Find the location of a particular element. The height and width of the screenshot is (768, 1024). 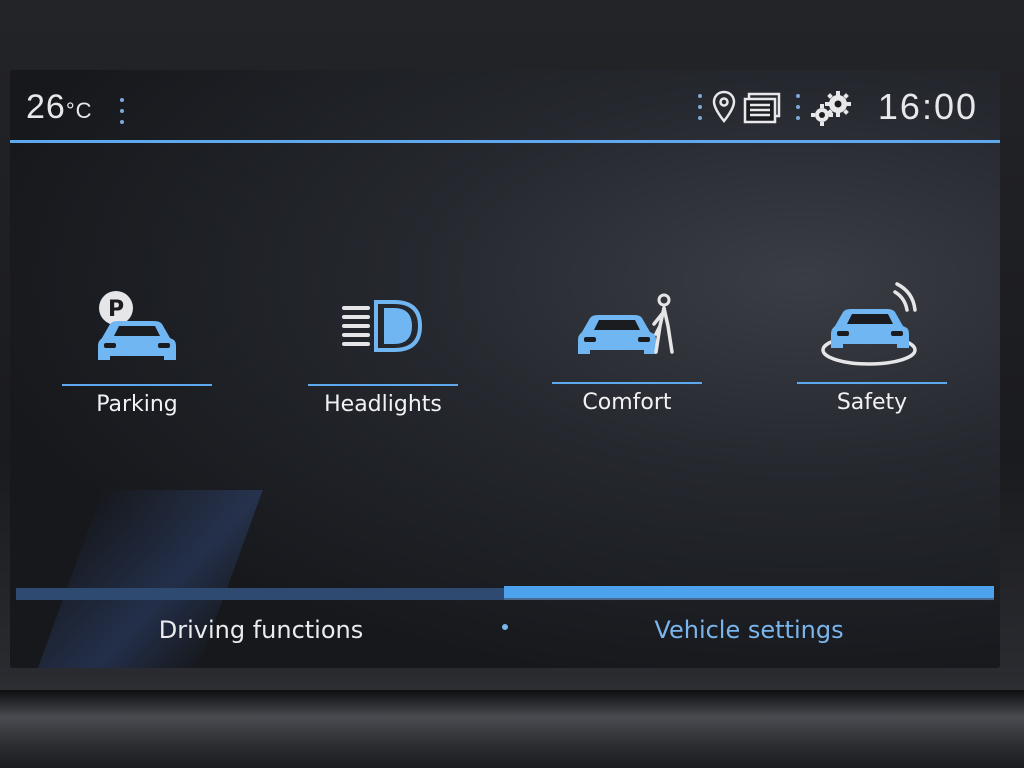

temperature-readout: 26°C is located at coordinates (59, 107).